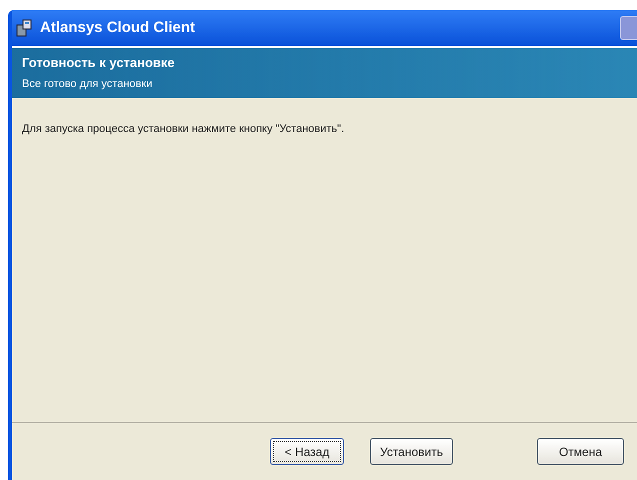  What do you see at coordinates (118, 28) in the screenshot?
I see `window-title: Atlansys Cloud Client` at bounding box center [118, 28].